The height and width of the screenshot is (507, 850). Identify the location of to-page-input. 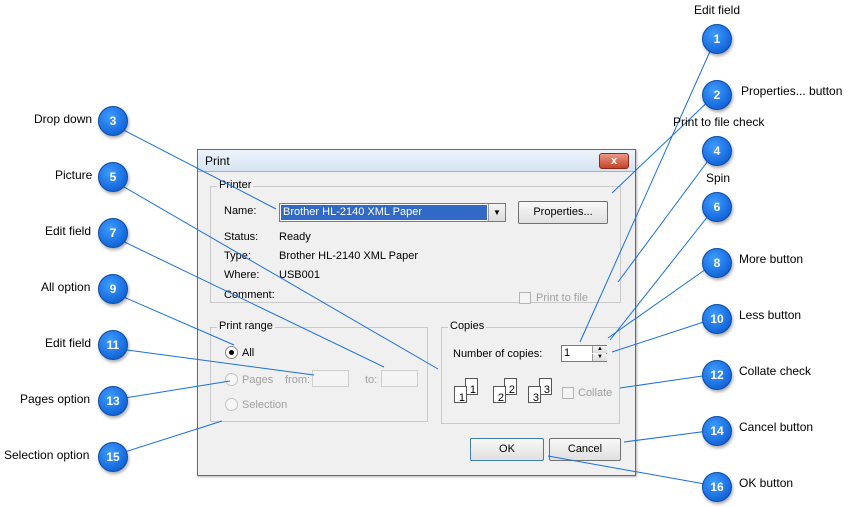
(399, 378).